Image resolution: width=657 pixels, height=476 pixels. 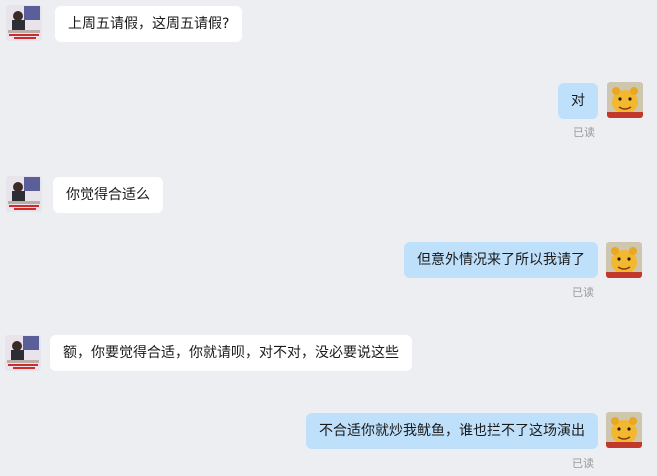 I want to click on message-bubble-incoming: 上周五请假，这周五请假?, so click(x=149, y=24).